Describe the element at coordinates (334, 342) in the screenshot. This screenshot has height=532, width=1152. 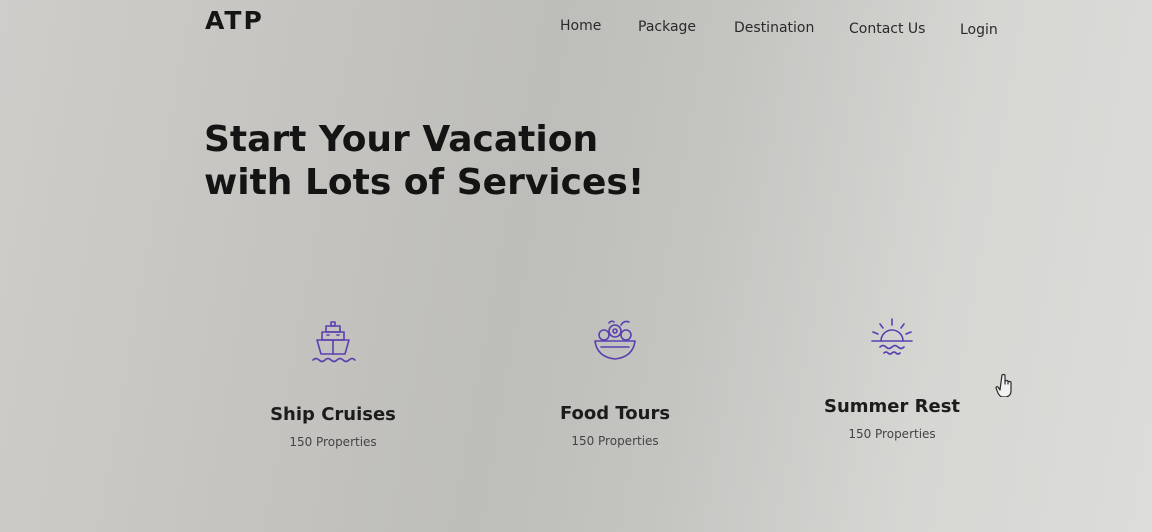
I see `ship-icon` at that location.